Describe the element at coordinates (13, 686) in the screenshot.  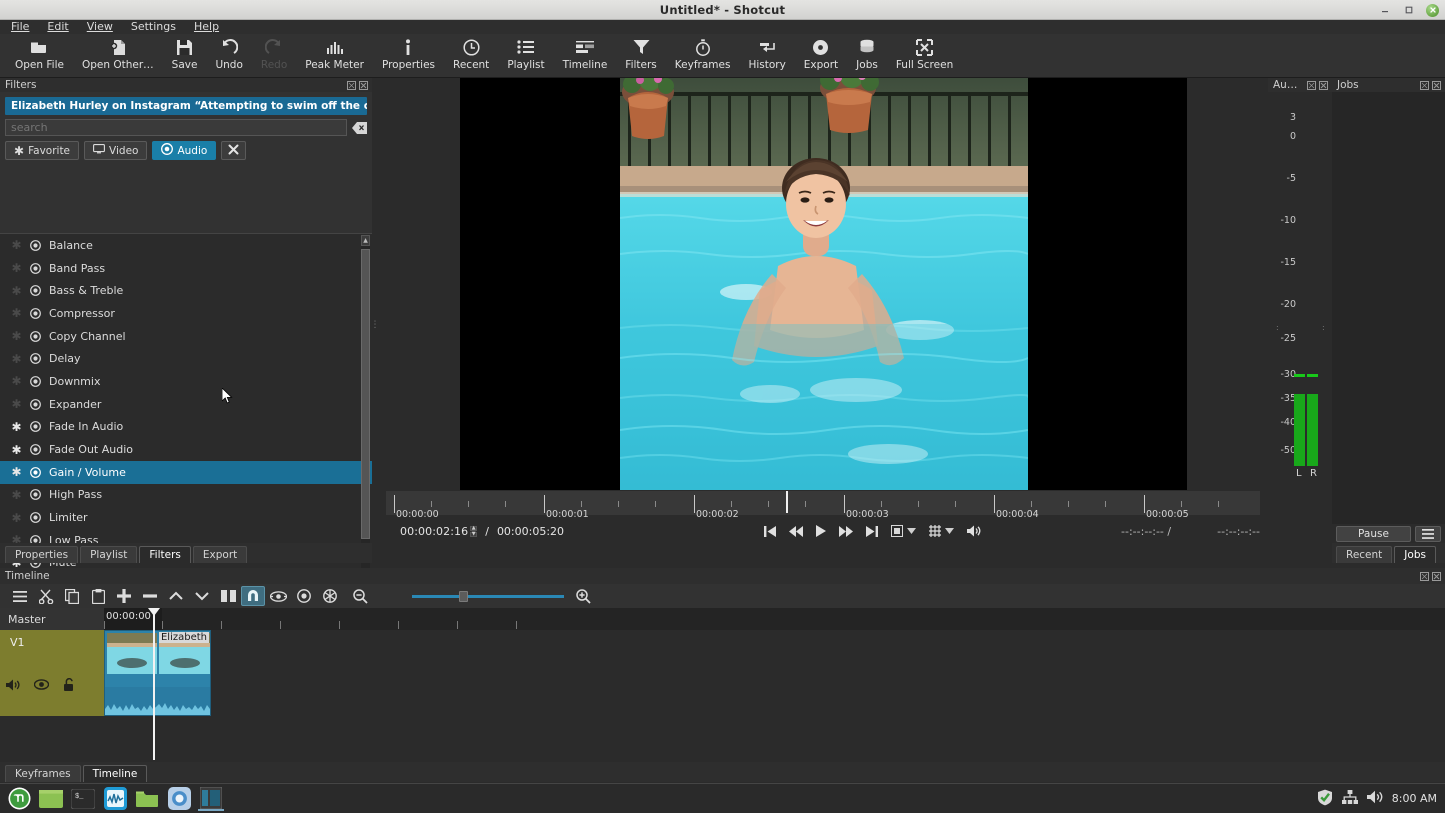
I see `speaker-icon` at that location.